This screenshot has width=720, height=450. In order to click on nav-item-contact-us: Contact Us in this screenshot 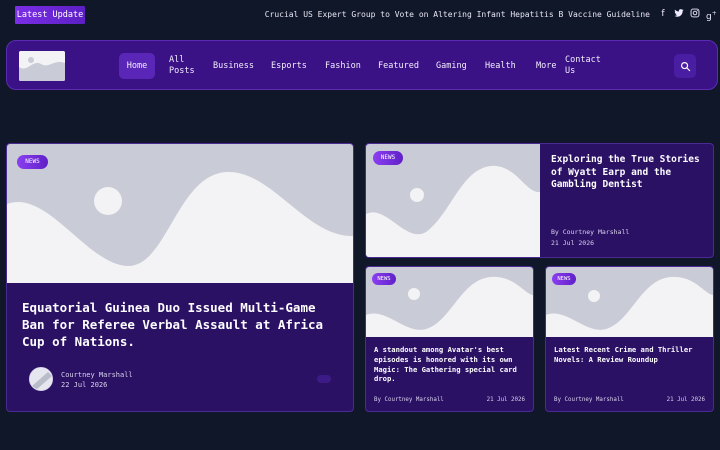, I will do `click(585, 66)`.